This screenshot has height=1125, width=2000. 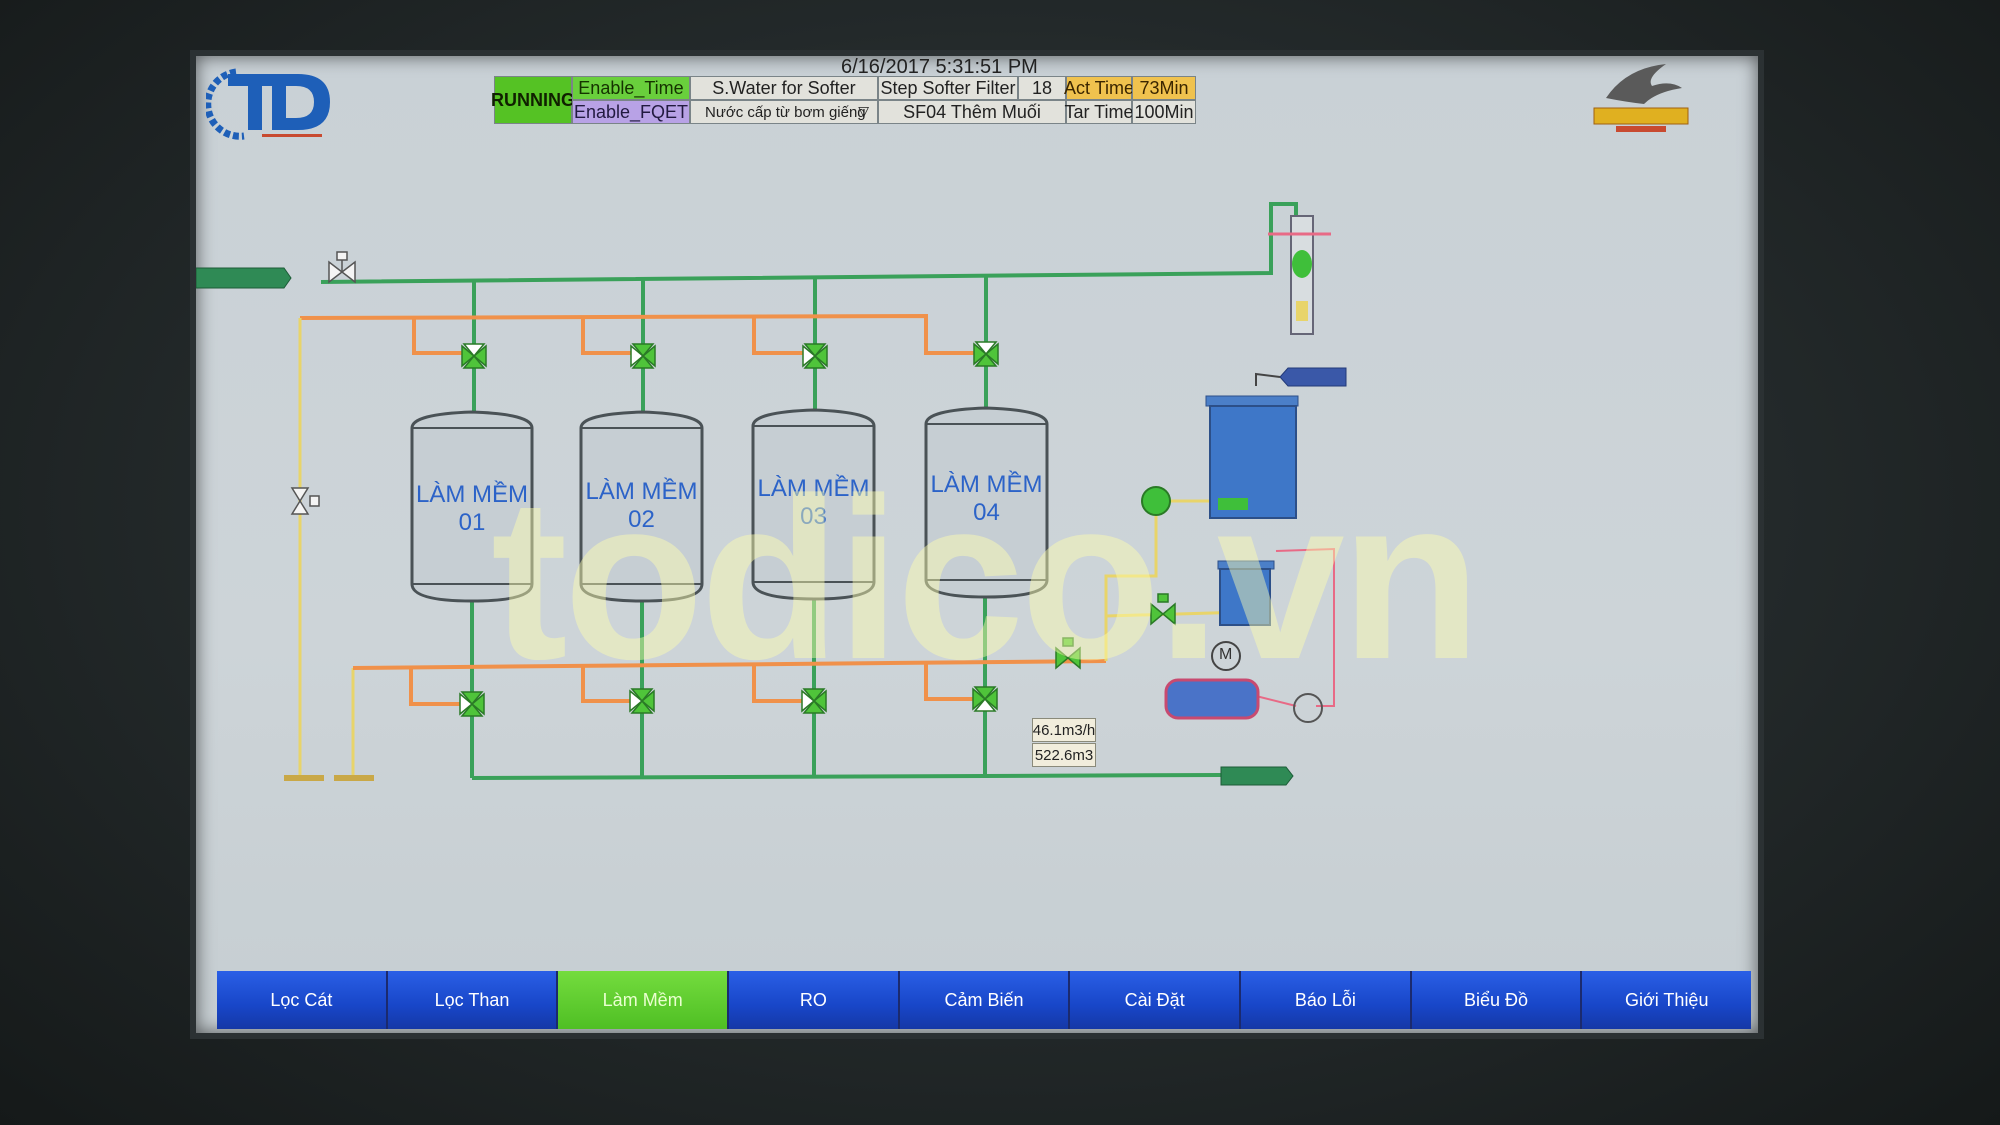 What do you see at coordinates (1164, 112) in the screenshot?
I see `tar-time-value: 100Min` at bounding box center [1164, 112].